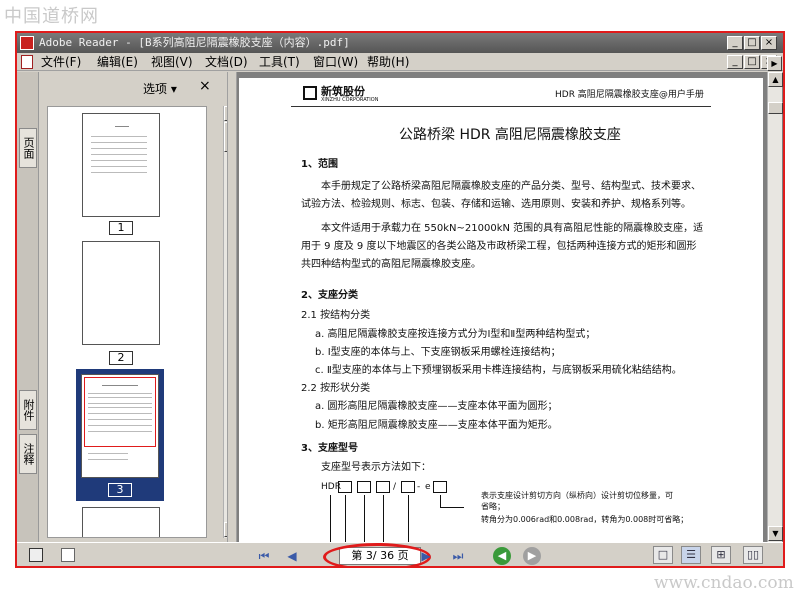 This screenshot has width=800, height=600. Describe the element at coordinates (335, 62) in the screenshot. I see `menu-window: 窗口(W)` at that location.